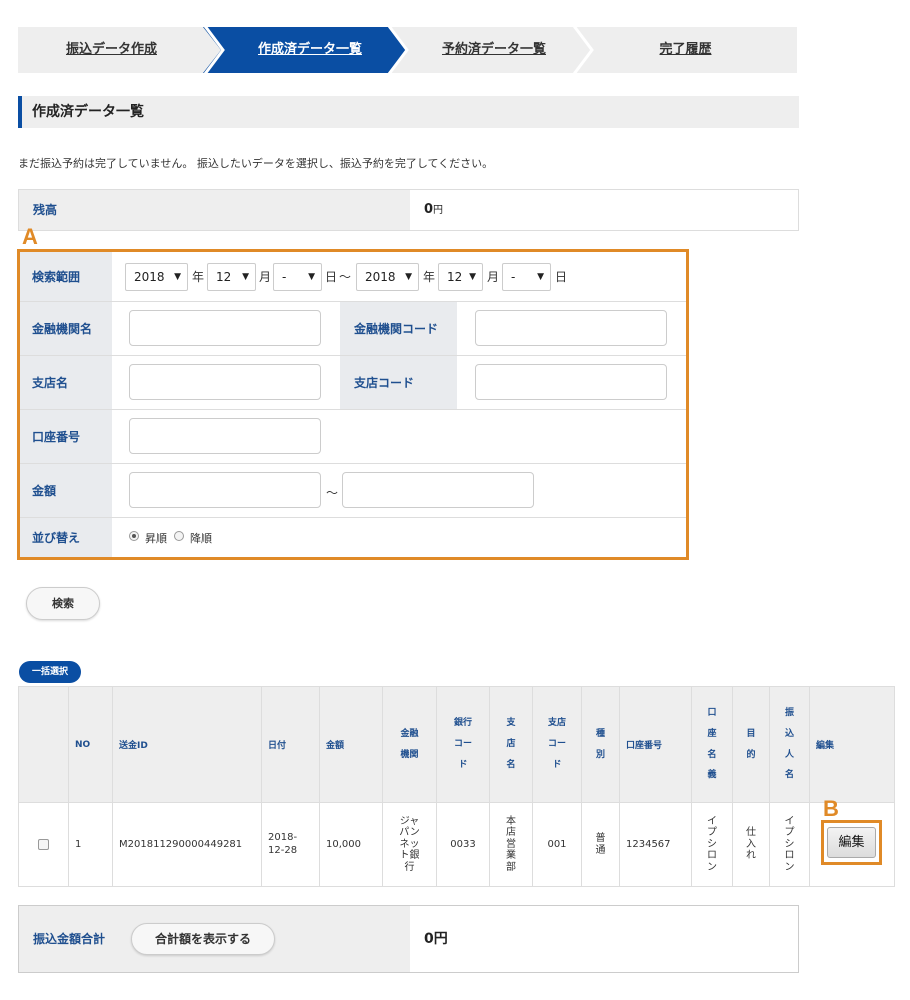  Describe the element at coordinates (789, 844) in the screenshot. I see `cell-payer: イ プ シ ロ ン` at that location.